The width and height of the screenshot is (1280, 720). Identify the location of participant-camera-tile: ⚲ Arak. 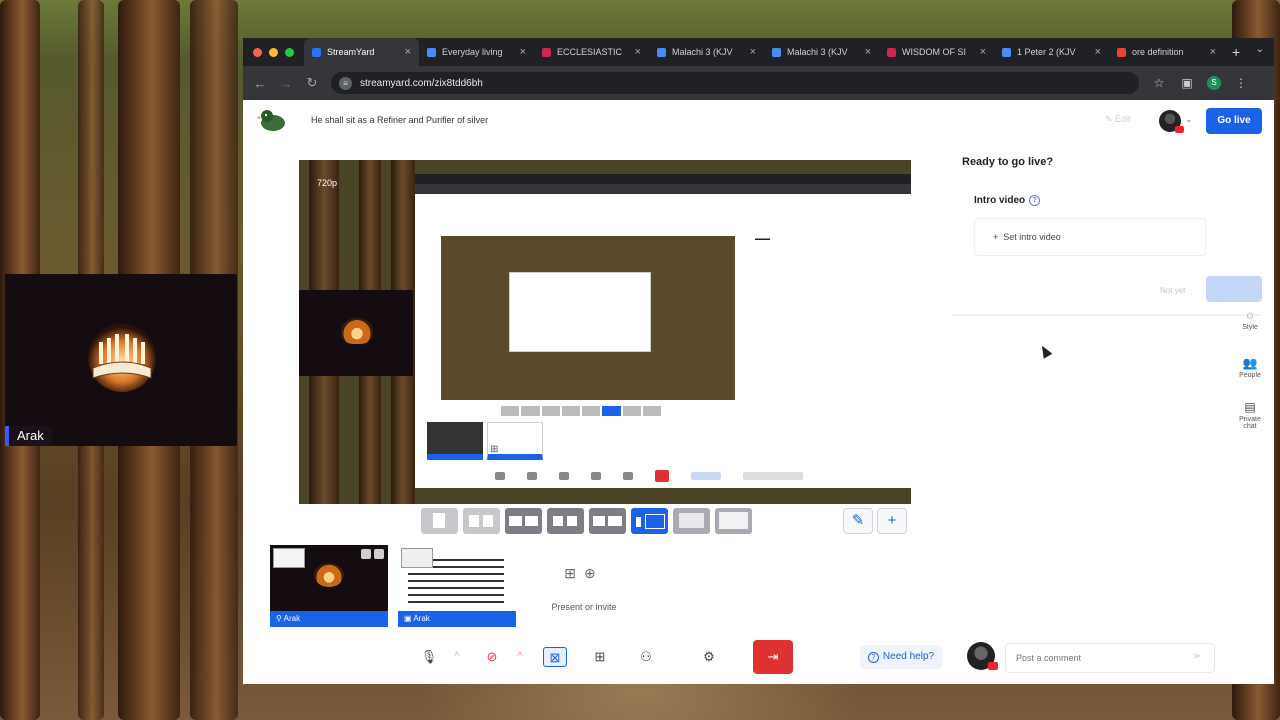
(329, 586).